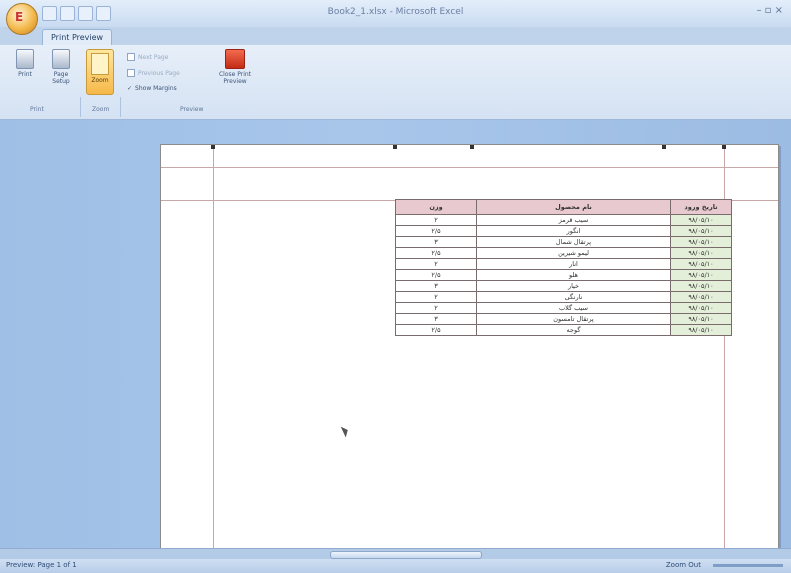 The height and width of the screenshot is (573, 791). What do you see at coordinates (573, 275) in the screenshot?
I see `cell-product: هلو` at bounding box center [573, 275].